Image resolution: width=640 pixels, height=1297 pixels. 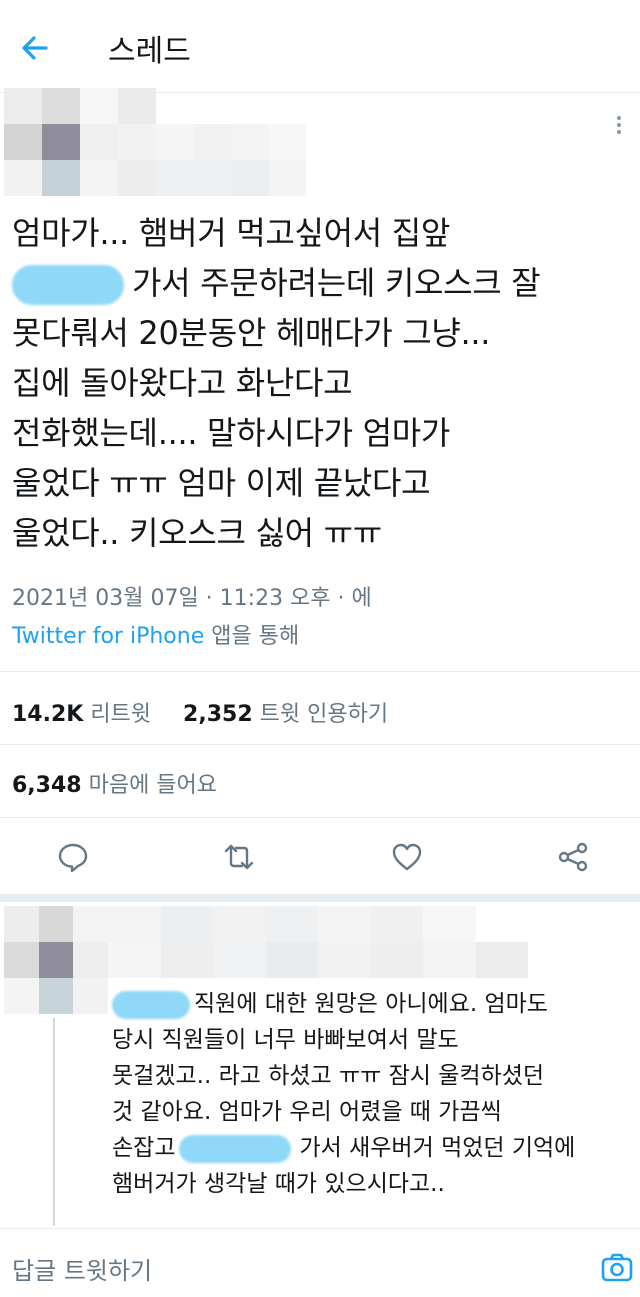 What do you see at coordinates (619, 128) in the screenshot?
I see `more-options-button` at bounding box center [619, 128].